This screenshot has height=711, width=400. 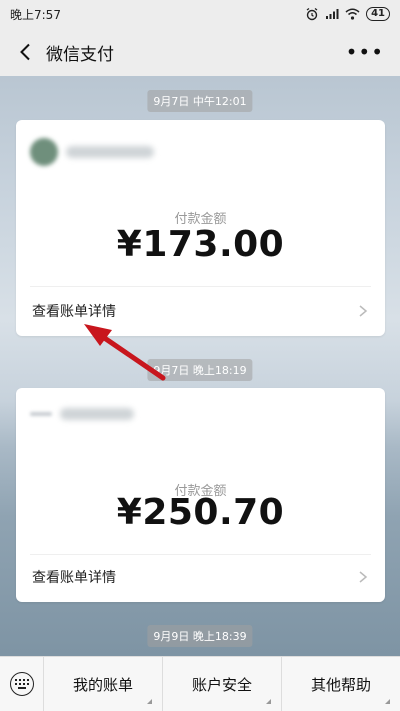 I want to click on status-icons: 41, so click(x=347, y=14).